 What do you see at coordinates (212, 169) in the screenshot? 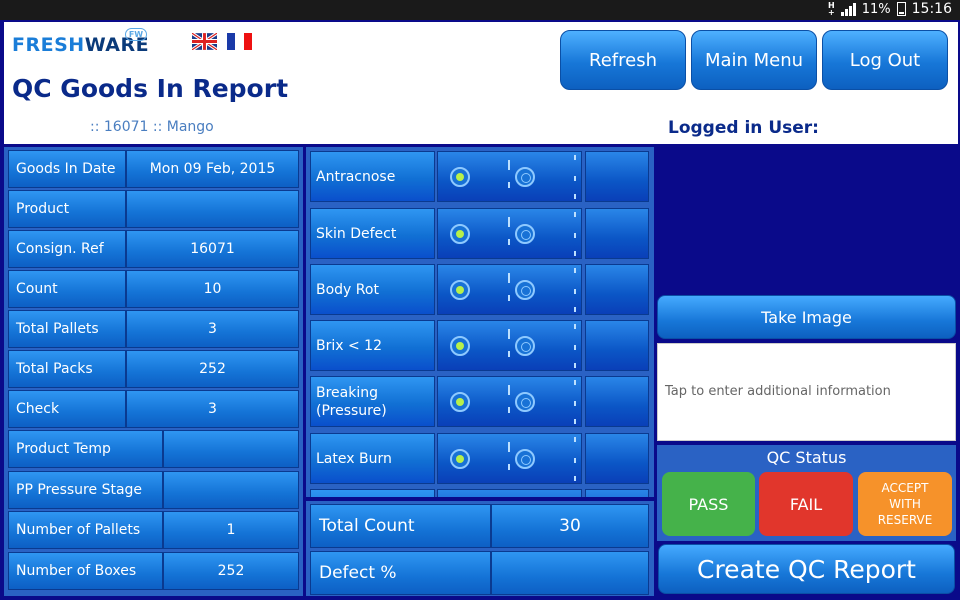
I see `value-goods-in-date: Mon 09 Feb, 2015` at bounding box center [212, 169].